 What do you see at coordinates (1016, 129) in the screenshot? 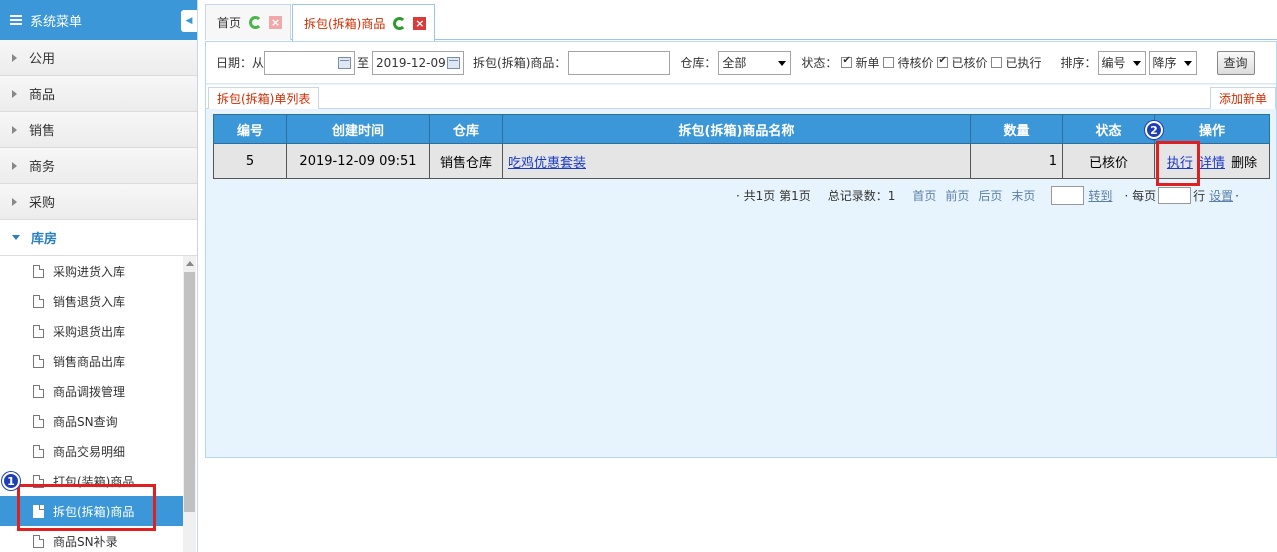
I see `column-header-qty: 数量` at bounding box center [1016, 129].